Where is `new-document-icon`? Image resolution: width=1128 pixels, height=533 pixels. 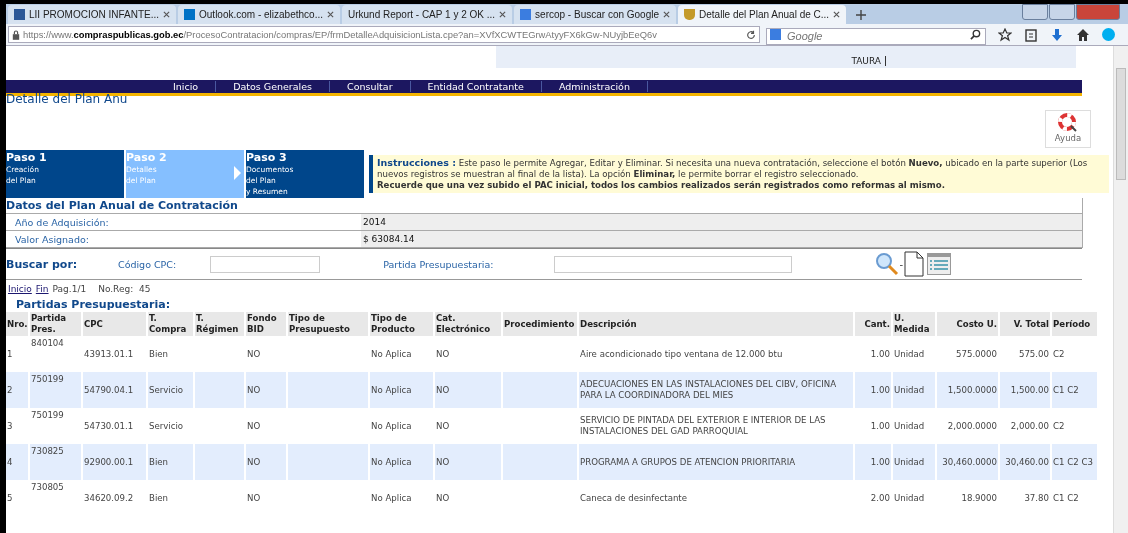 new-document-icon is located at coordinates (914, 264).